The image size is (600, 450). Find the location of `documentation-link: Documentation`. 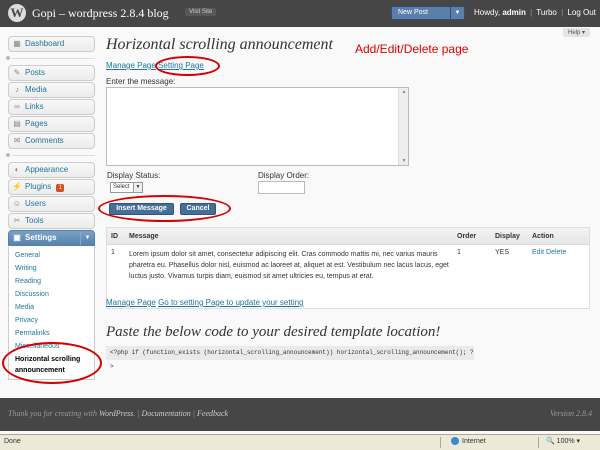

documentation-link: Documentation is located at coordinates (165, 413).